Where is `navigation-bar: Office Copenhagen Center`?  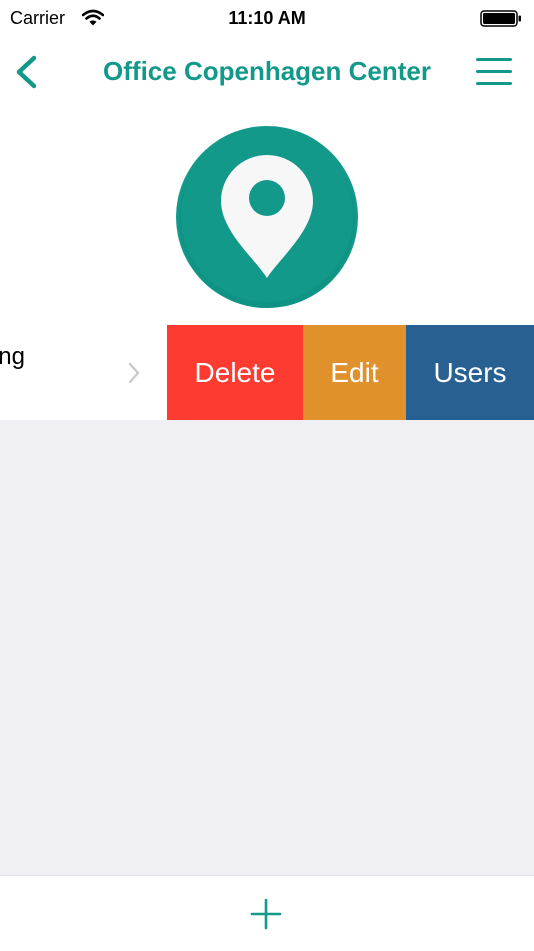 navigation-bar: Office Copenhagen Center is located at coordinates (267, 72).